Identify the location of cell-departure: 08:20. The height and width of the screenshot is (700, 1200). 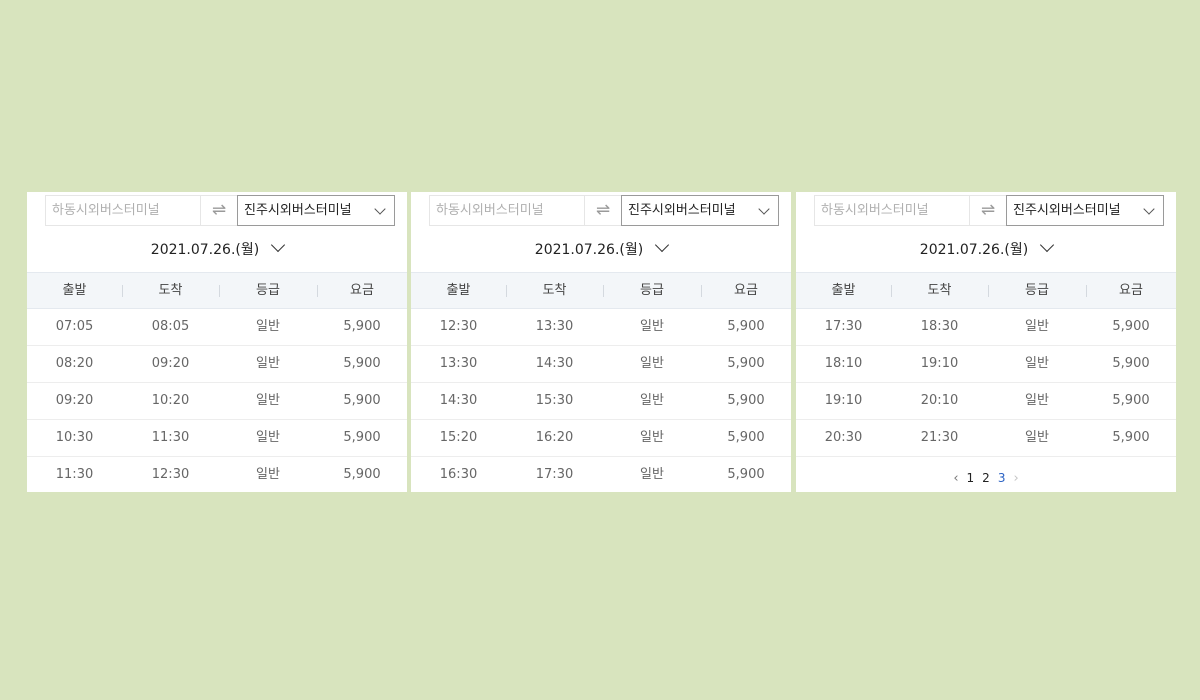
(74, 363).